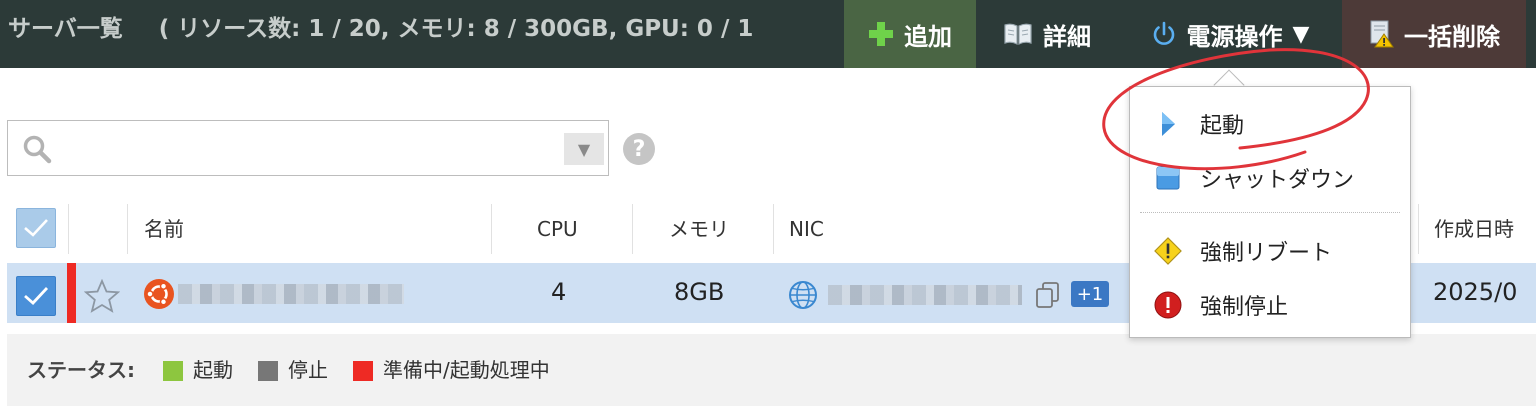  Describe the element at coordinates (1266, 253) in the screenshot. I see `menu-item-force-reboot-label: 強制リブート` at that location.